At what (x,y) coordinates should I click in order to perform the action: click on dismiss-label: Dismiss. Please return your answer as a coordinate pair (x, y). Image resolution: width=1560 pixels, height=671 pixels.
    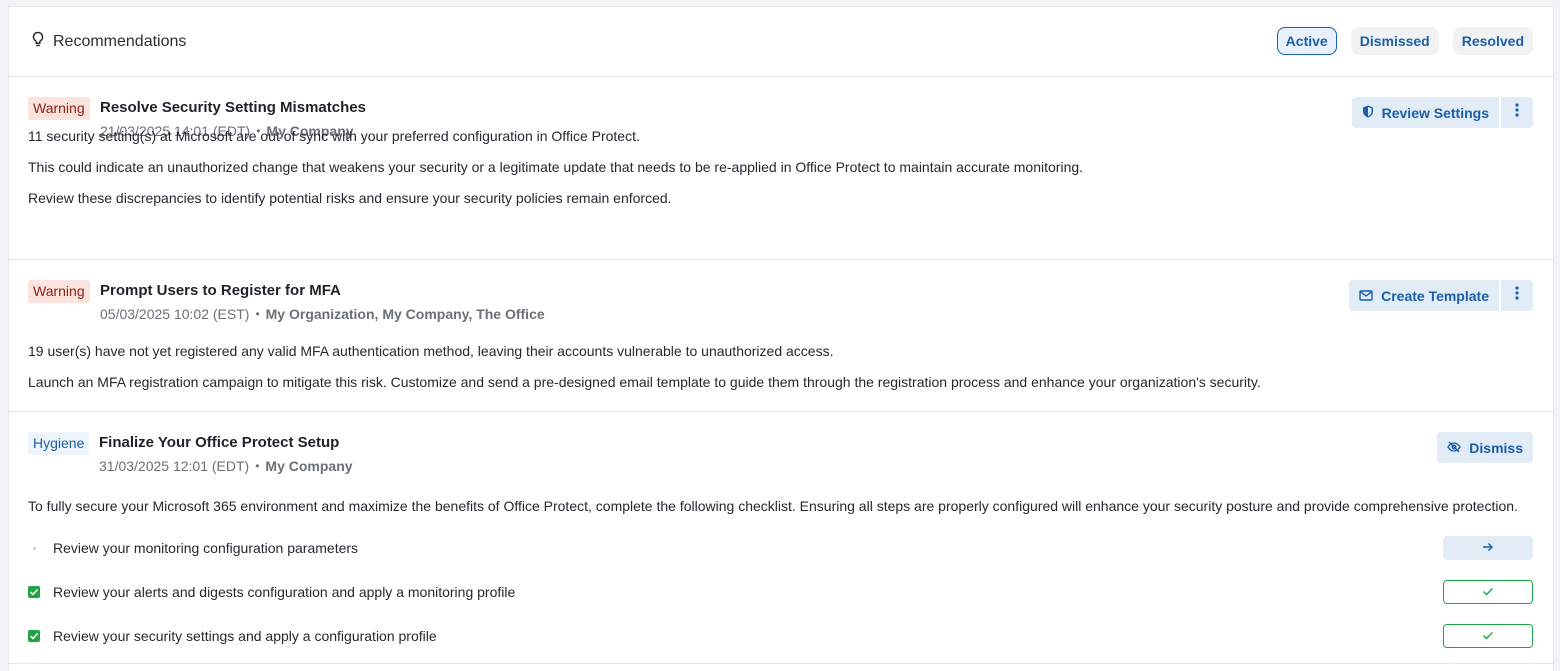
    Looking at the image, I should click on (1496, 447).